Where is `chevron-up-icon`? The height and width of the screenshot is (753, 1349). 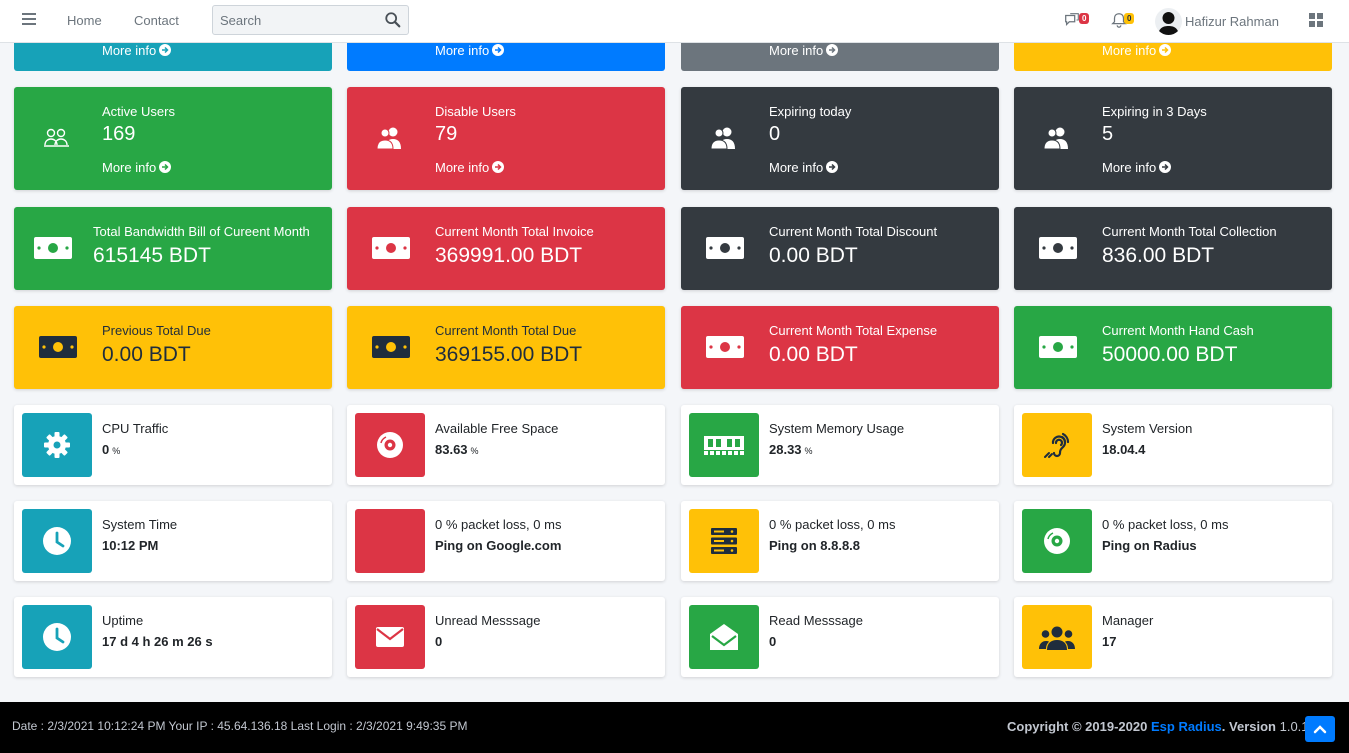
chevron-up-icon is located at coordinates (1320, 729).